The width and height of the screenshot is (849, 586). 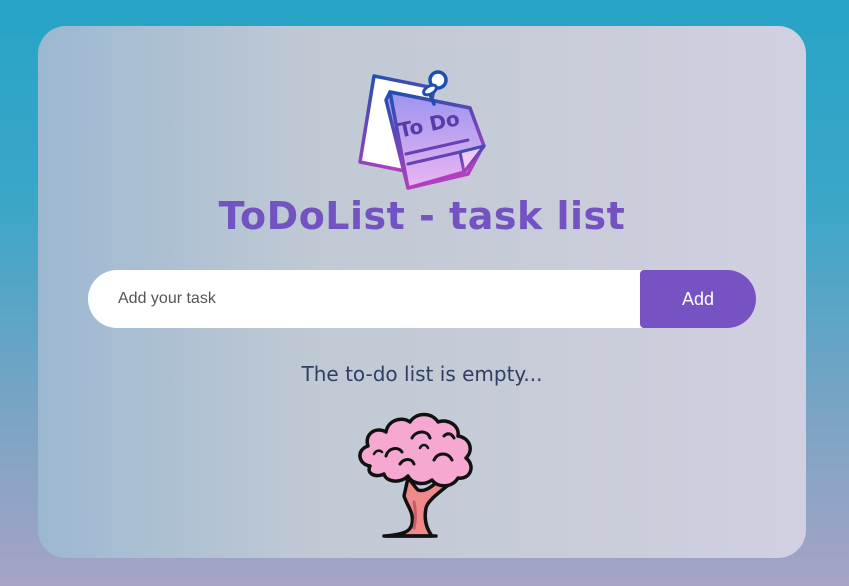 What do you see at coordinates (398, 299) in the screenshot?
I see `task-input` at bounding box center [398, 299].